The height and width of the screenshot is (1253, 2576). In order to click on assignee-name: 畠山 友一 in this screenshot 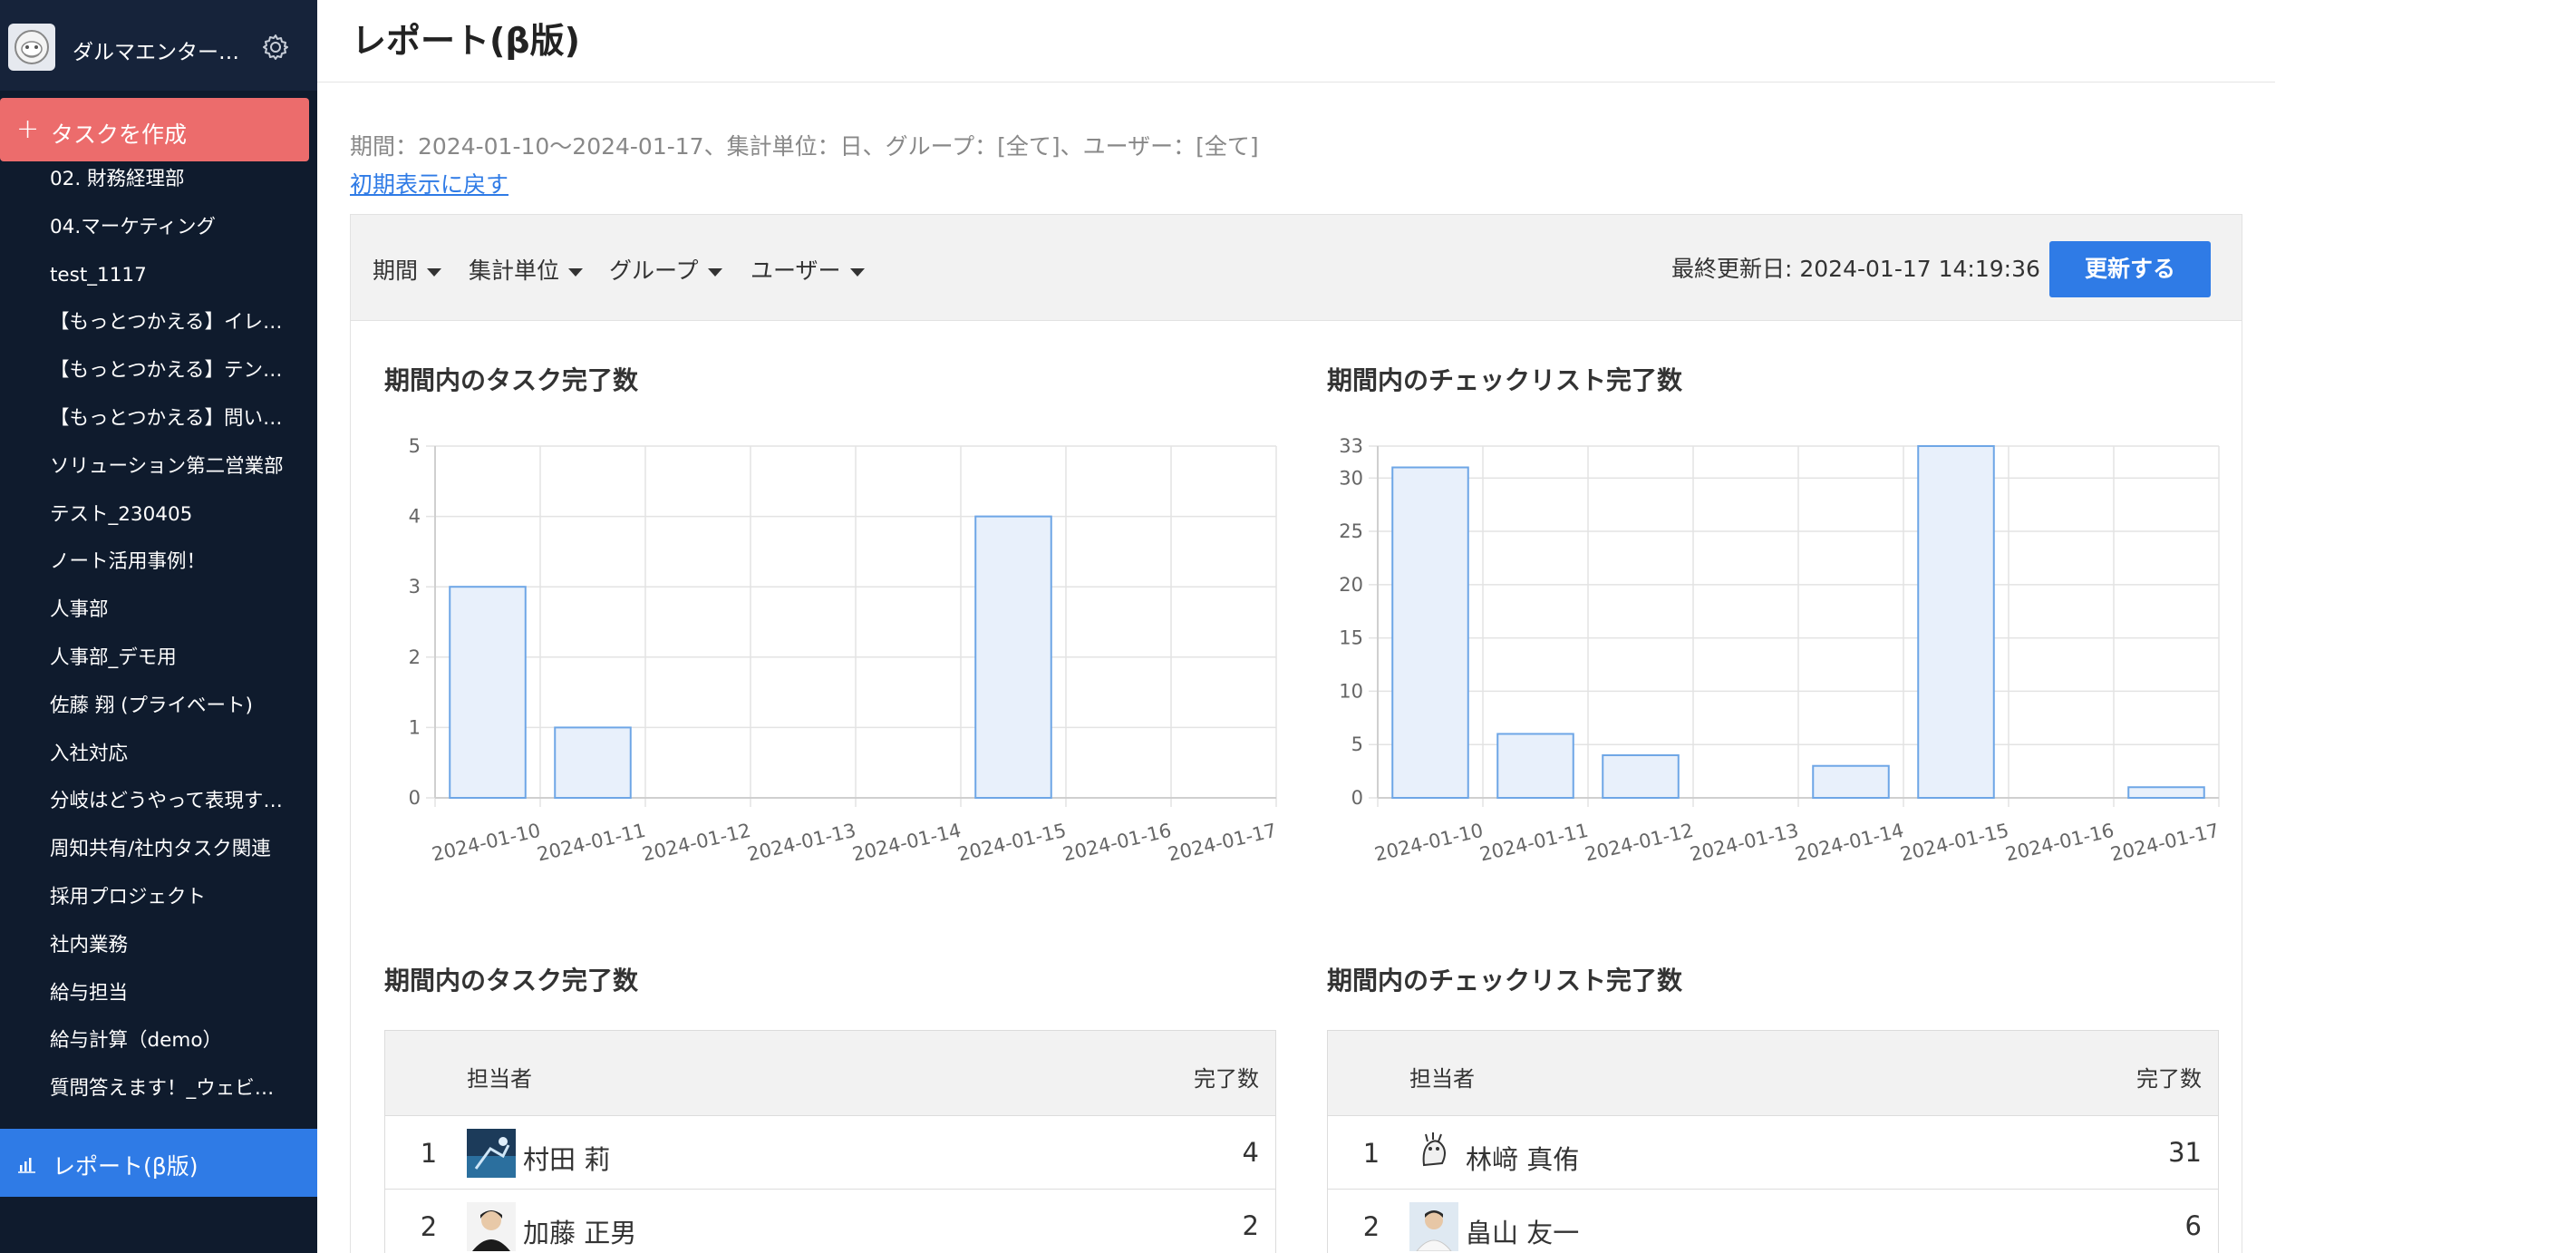, I will do `click(1523, 1233)`.